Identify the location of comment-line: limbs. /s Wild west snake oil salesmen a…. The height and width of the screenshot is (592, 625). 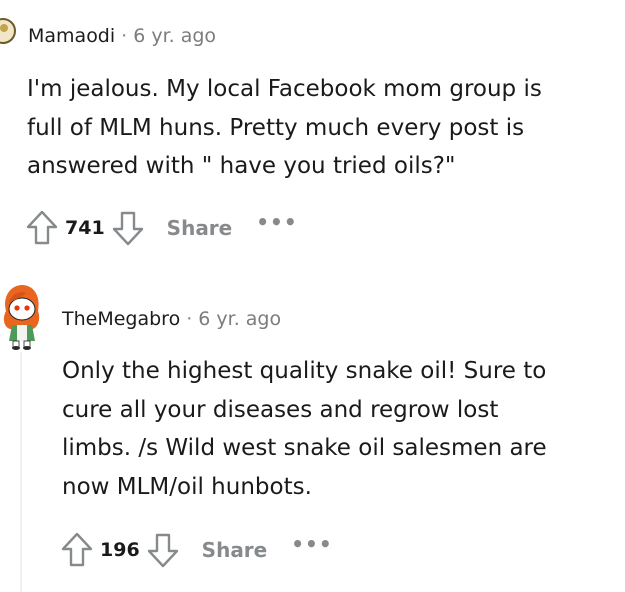
(304, 448).